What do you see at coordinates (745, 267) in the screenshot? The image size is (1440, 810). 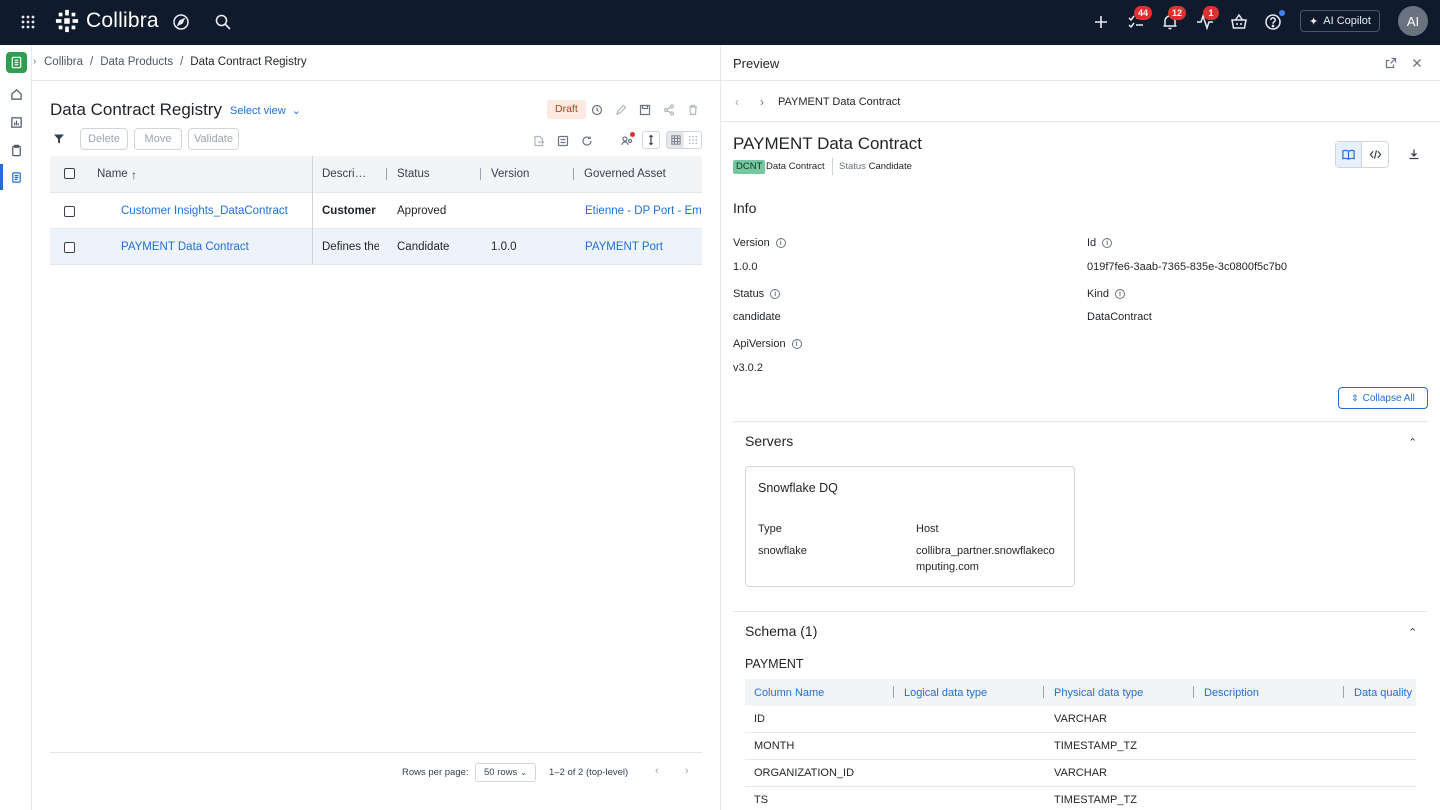 I see `field-value: 1.0.0` at bounding box center [745, 267].